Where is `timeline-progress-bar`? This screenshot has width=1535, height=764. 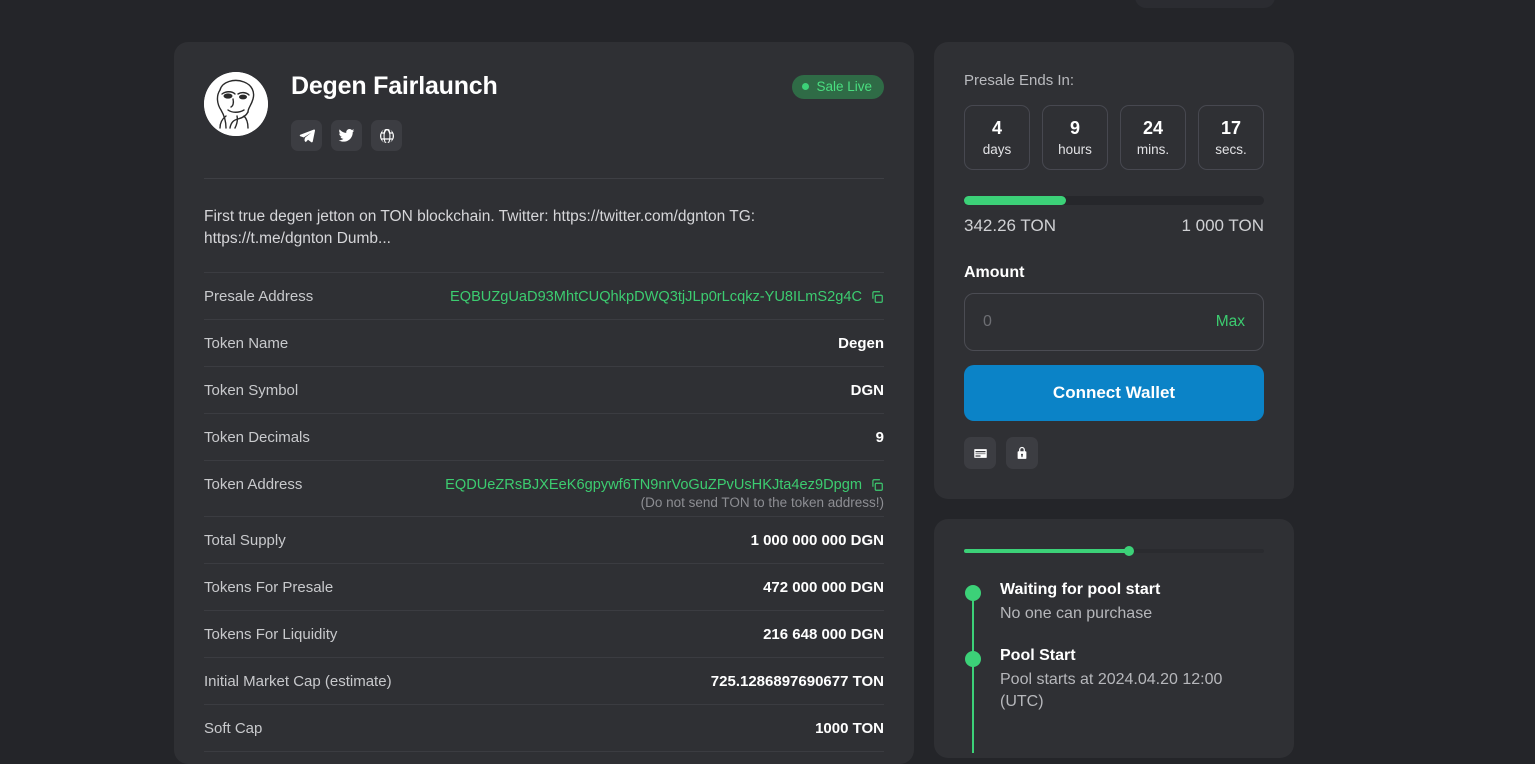
timeline-progress-bar is located at coordinates (1114, 551).